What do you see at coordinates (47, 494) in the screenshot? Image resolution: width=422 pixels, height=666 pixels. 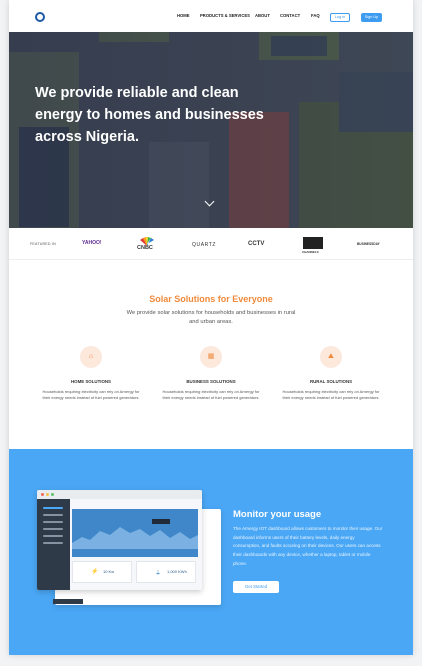 I see `minimize-dot-icon` at bounding box center [47, 494].